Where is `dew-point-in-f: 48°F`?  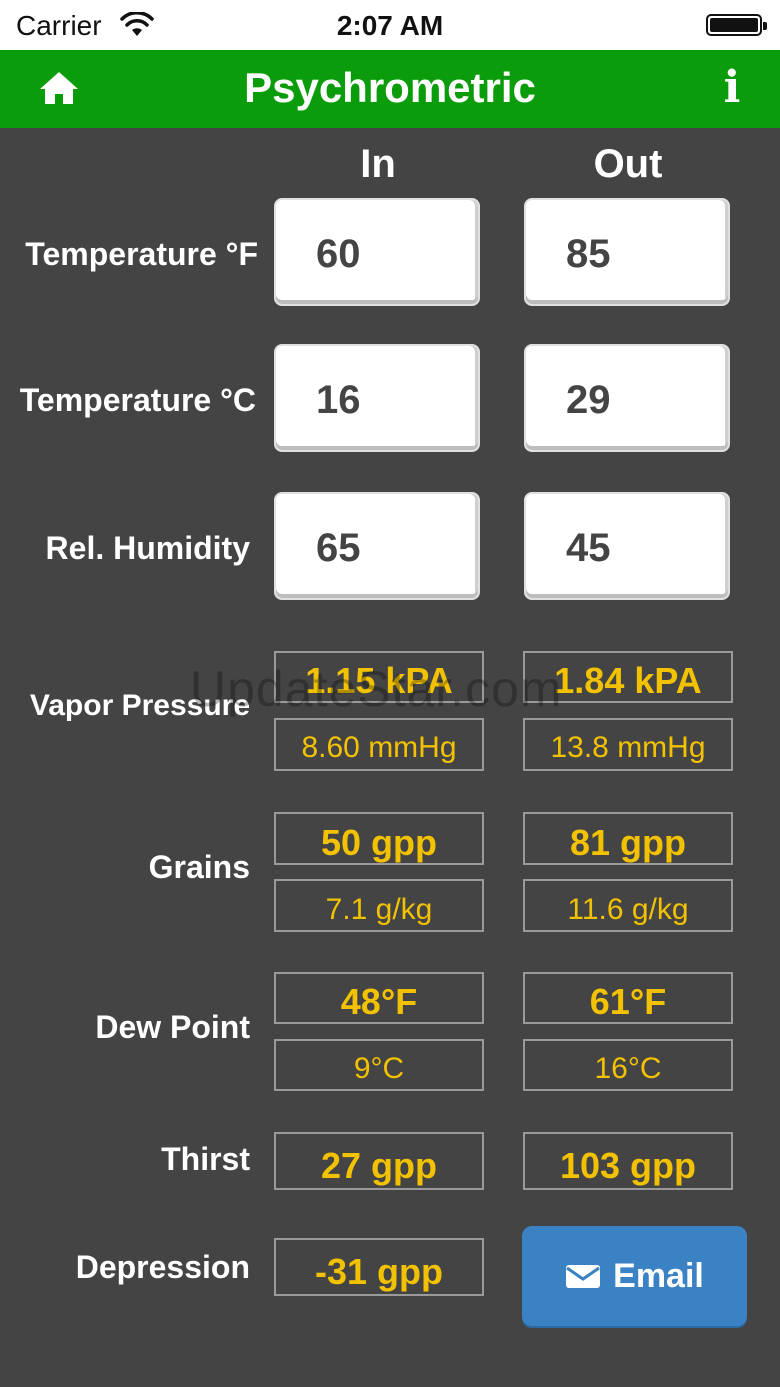
dew-point-in-f: 48°F is located at coordinates (379, 998).